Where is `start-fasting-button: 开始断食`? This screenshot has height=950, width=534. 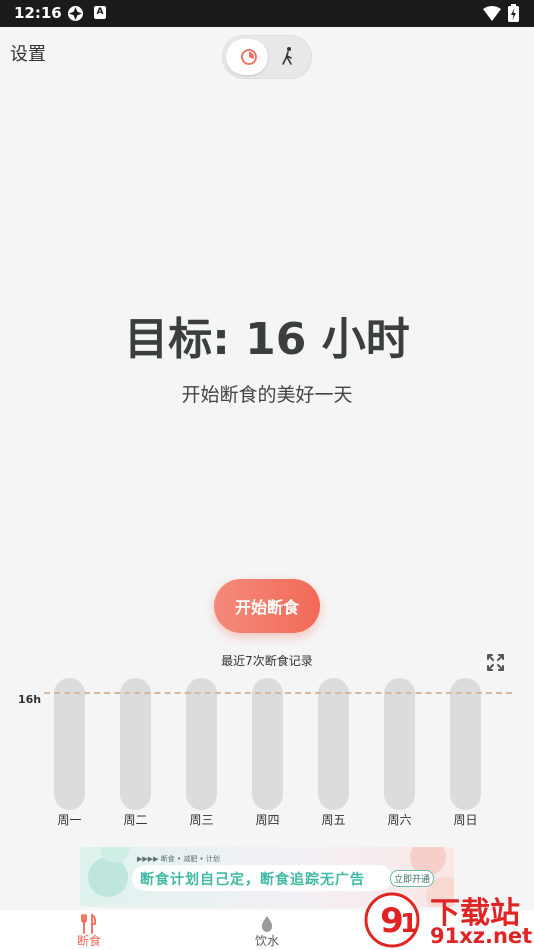 start-fasting-button: 开始断食 is located at coordinates (267, 606).